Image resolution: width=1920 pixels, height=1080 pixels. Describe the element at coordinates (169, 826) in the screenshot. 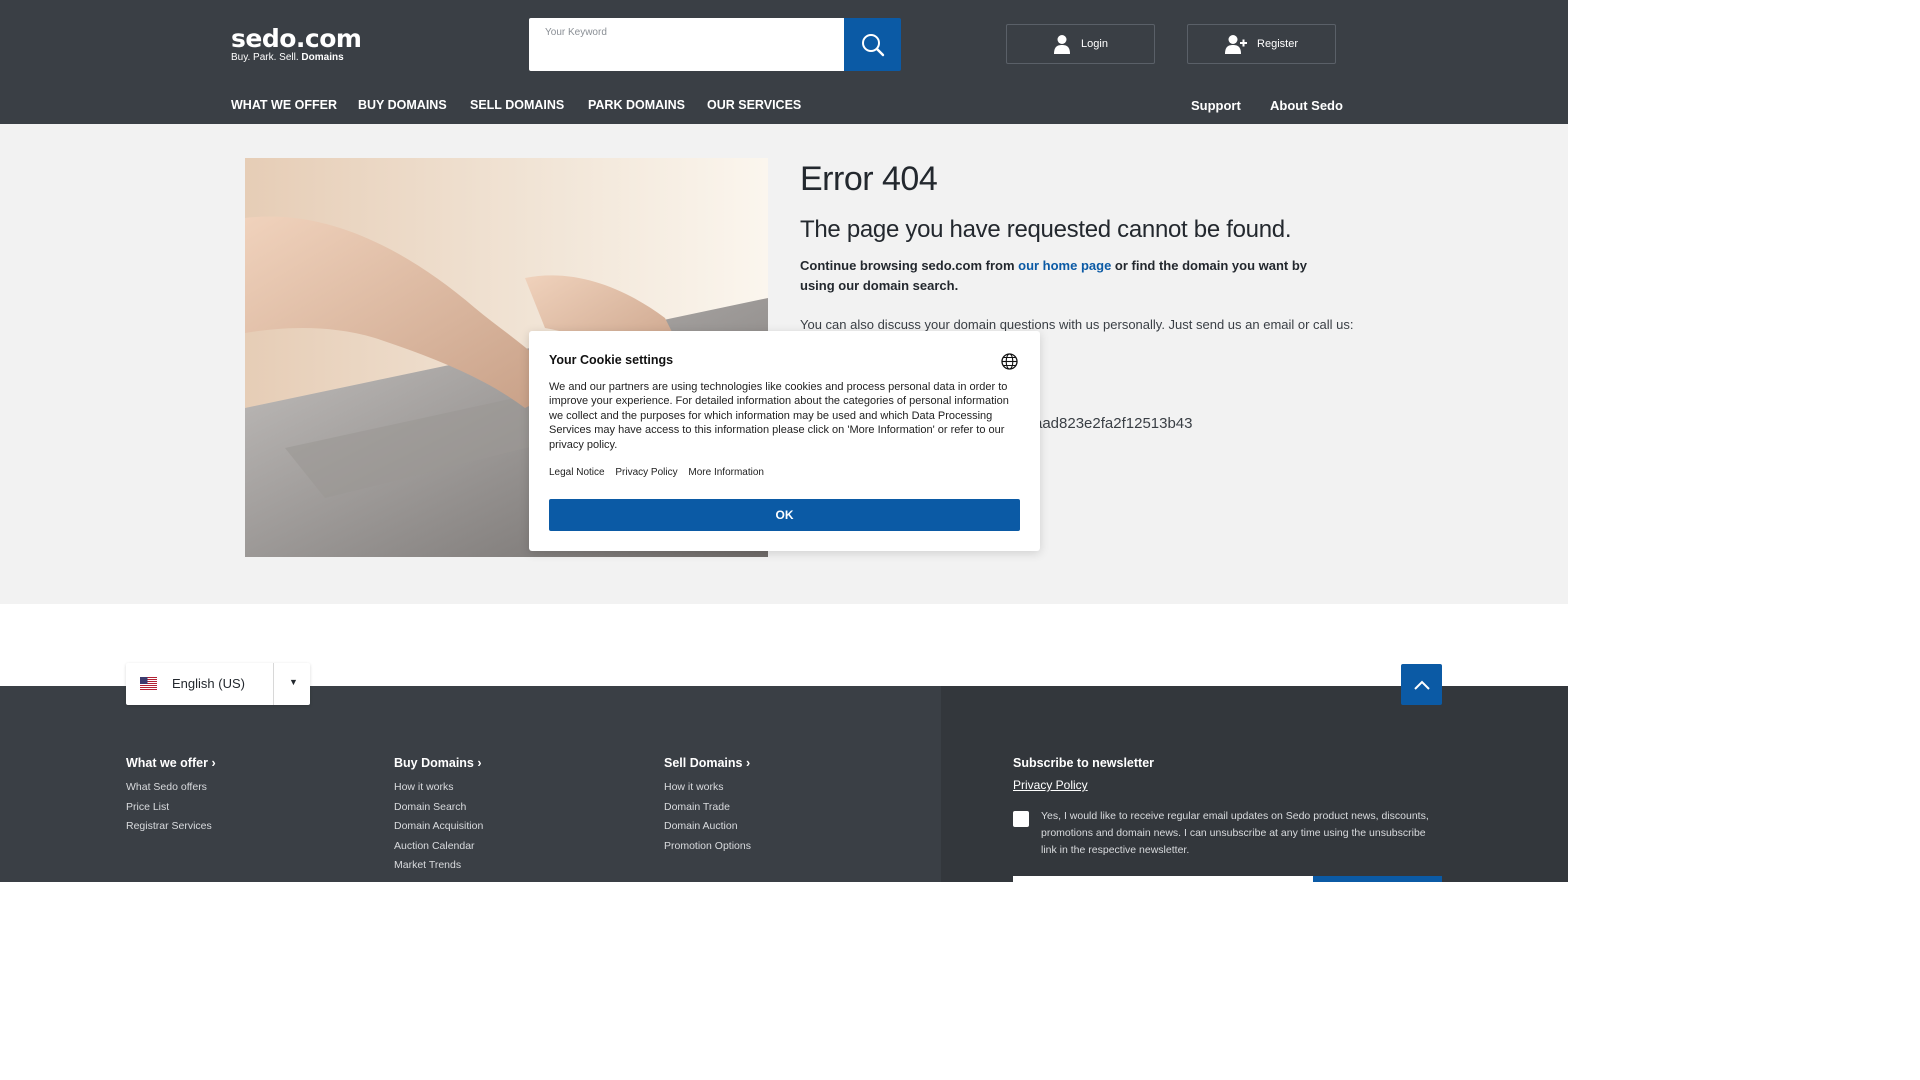

I see `footer-link-registrar-services: Registrar Services` at that location.